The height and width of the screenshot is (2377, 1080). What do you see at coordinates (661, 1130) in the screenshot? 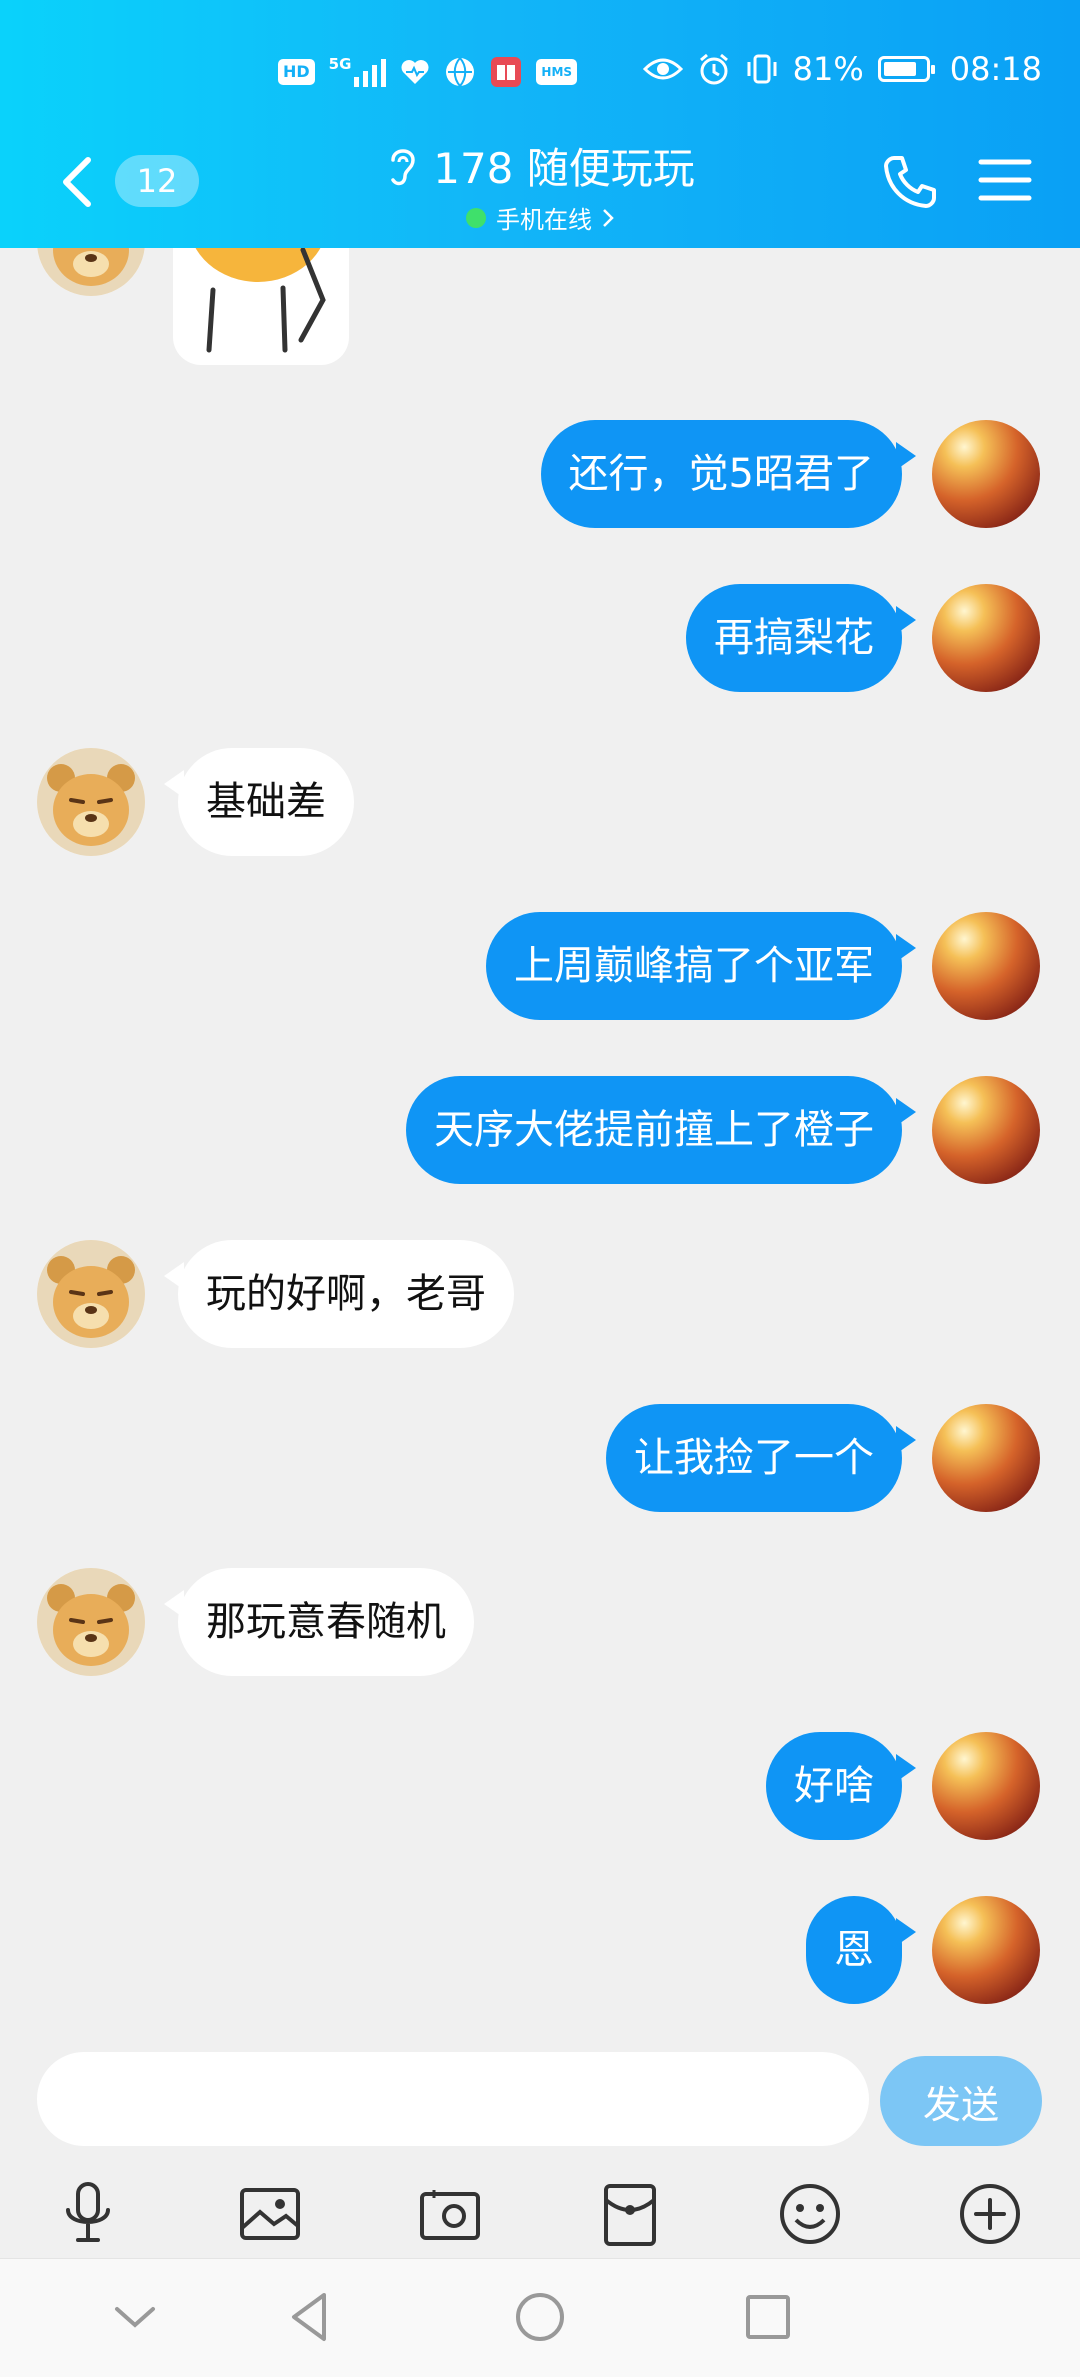
I see `outgoing-message-bubble: 天序大佬提前撞上了橙子` at bounding box center [661, 1130].